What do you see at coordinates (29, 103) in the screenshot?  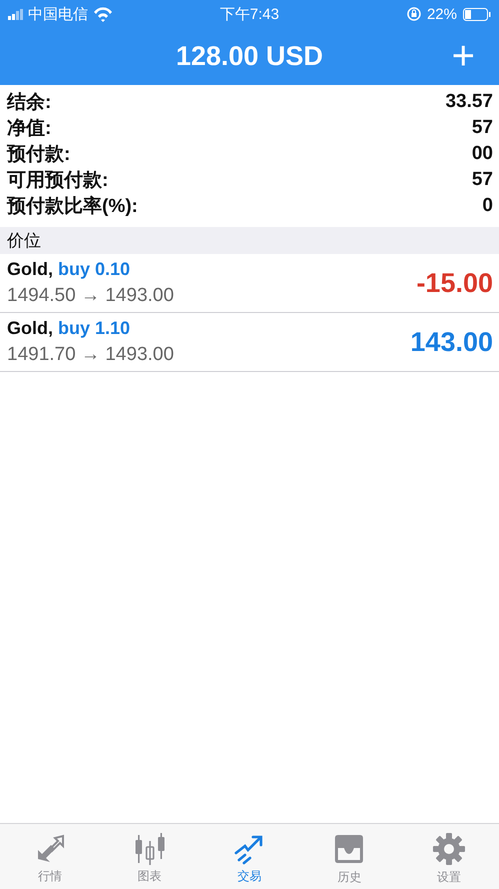 I see `account-label: 结余:` at bounding box center [29, 103].